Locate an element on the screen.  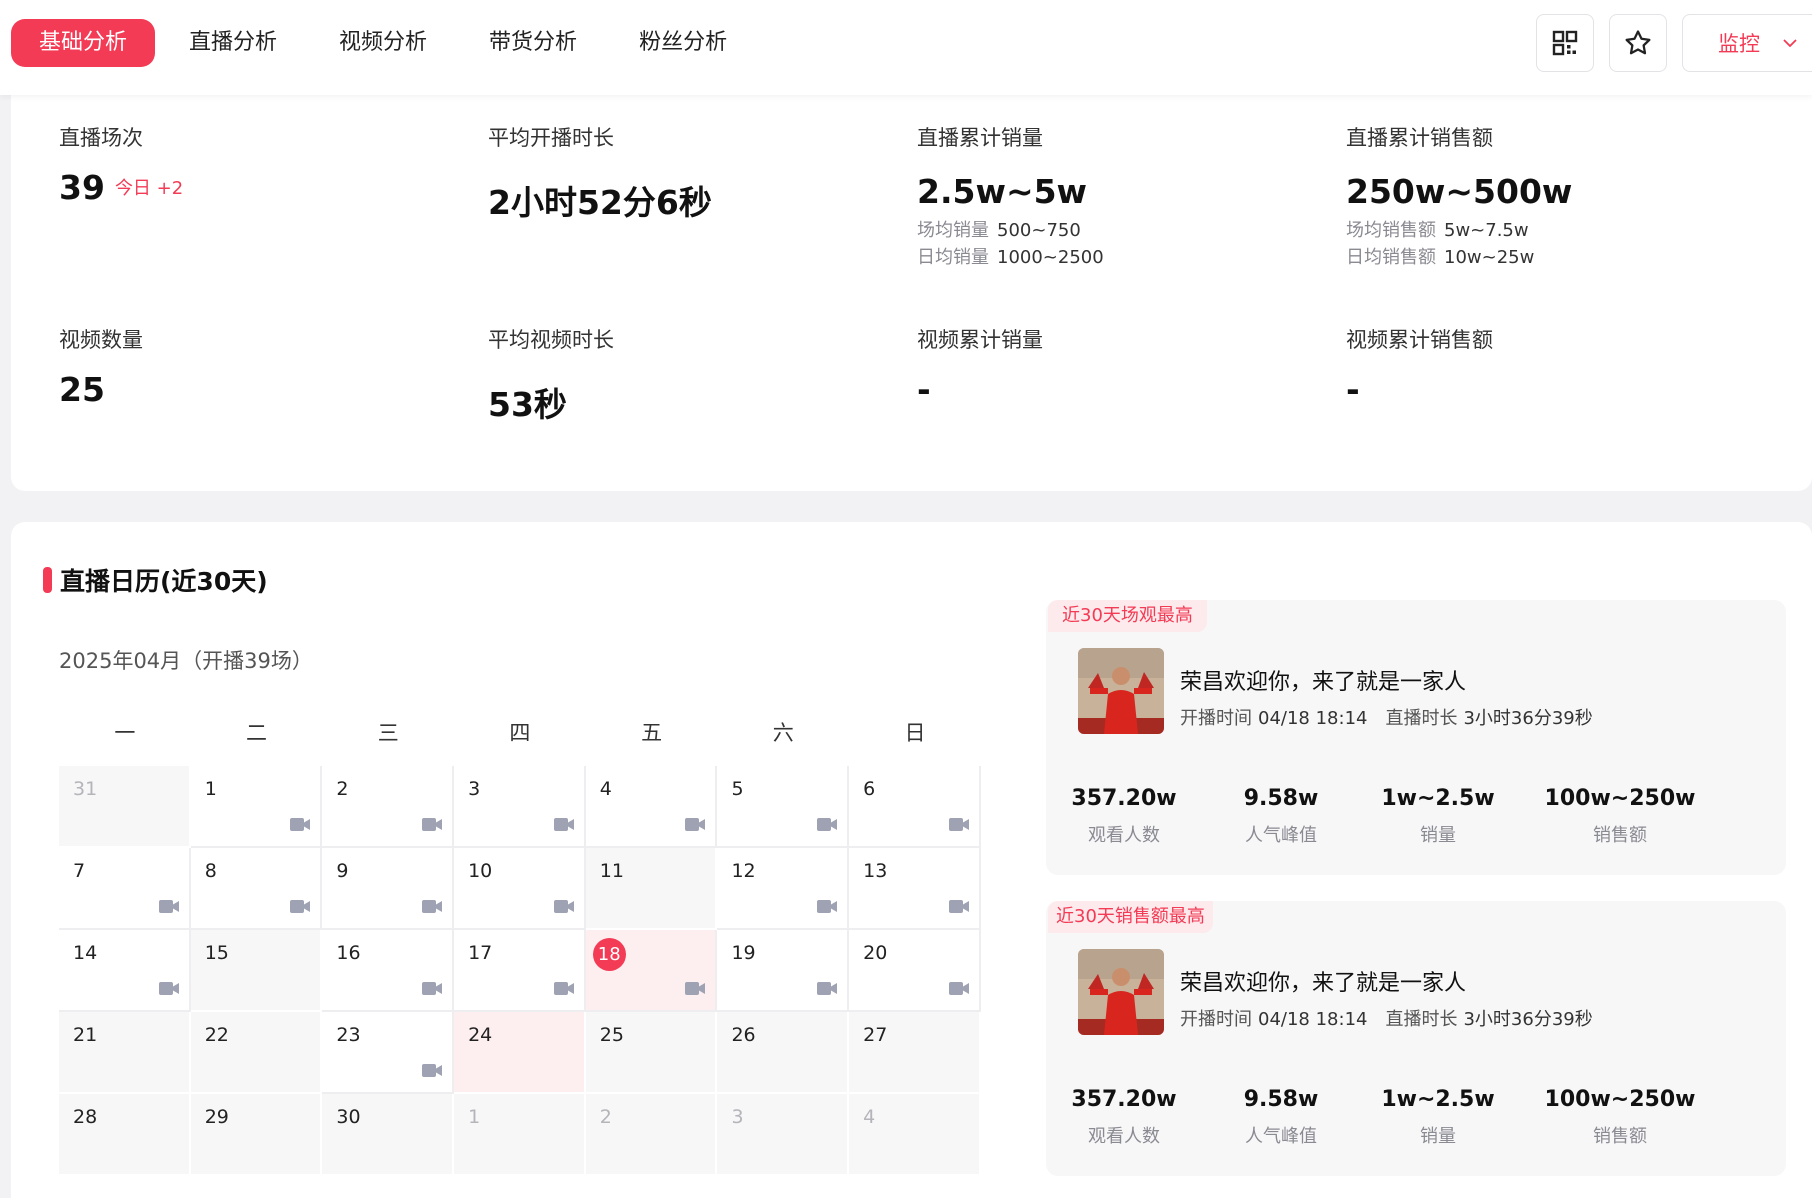
top-sales-tag: 近30天销售额最高 is located at coordinates (1130, 917).